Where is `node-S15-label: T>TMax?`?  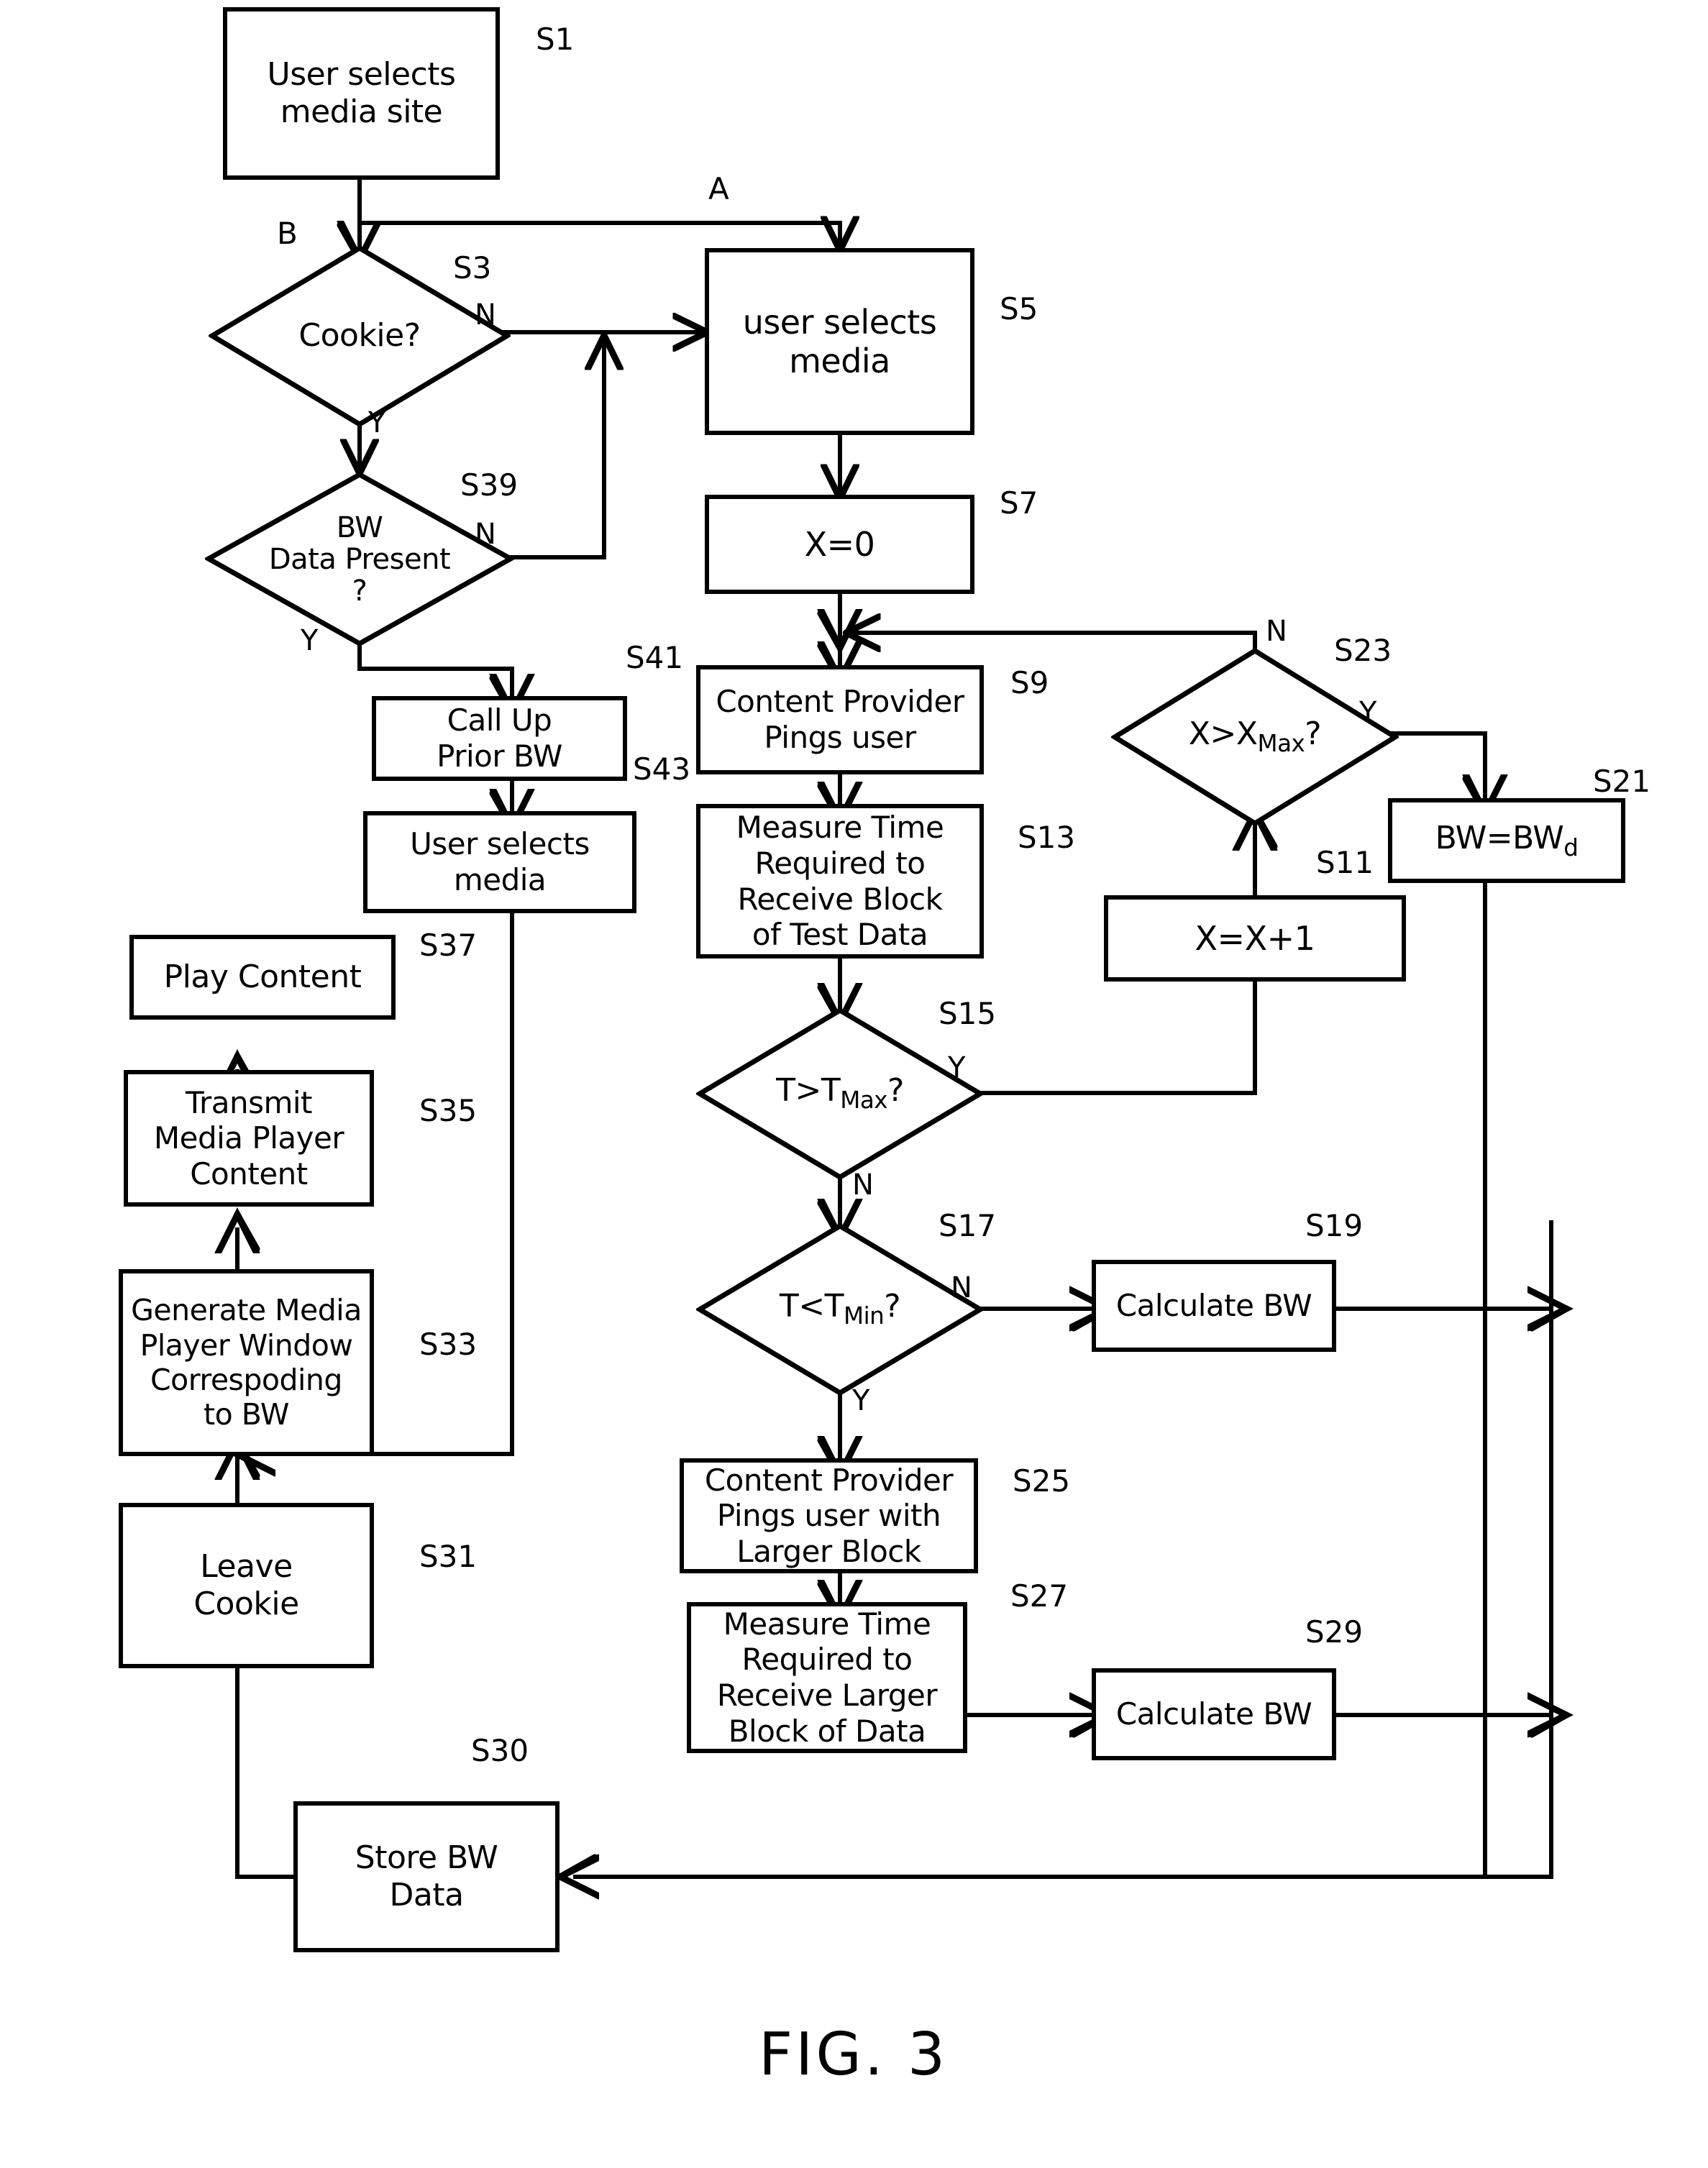 node-S15-label: T>TMax? is located at coordinates (840, 1093).